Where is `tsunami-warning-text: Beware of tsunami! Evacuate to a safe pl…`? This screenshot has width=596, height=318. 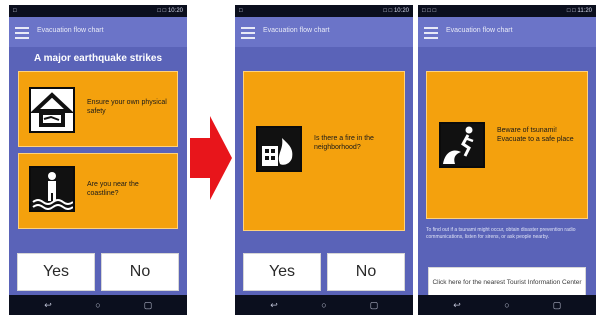
tsunami-warning-text: Beware of tsunami! Evacuate to a safe pl… is located at coordinates (535, 135).